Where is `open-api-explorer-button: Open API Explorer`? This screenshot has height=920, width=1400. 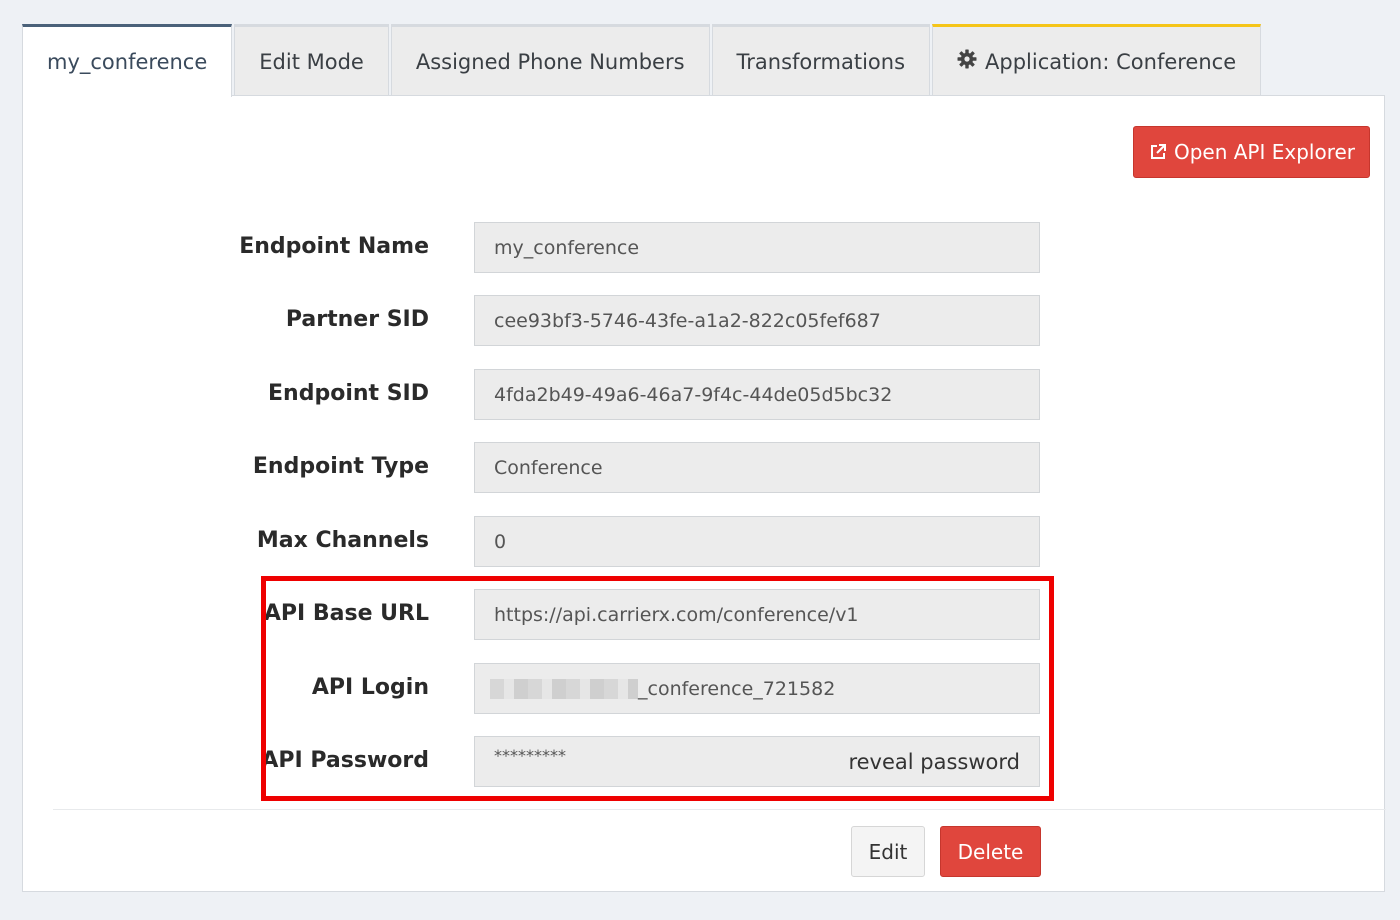
open-api-explorer-button: Open API Explorer is located at coordinates (1251, 152).